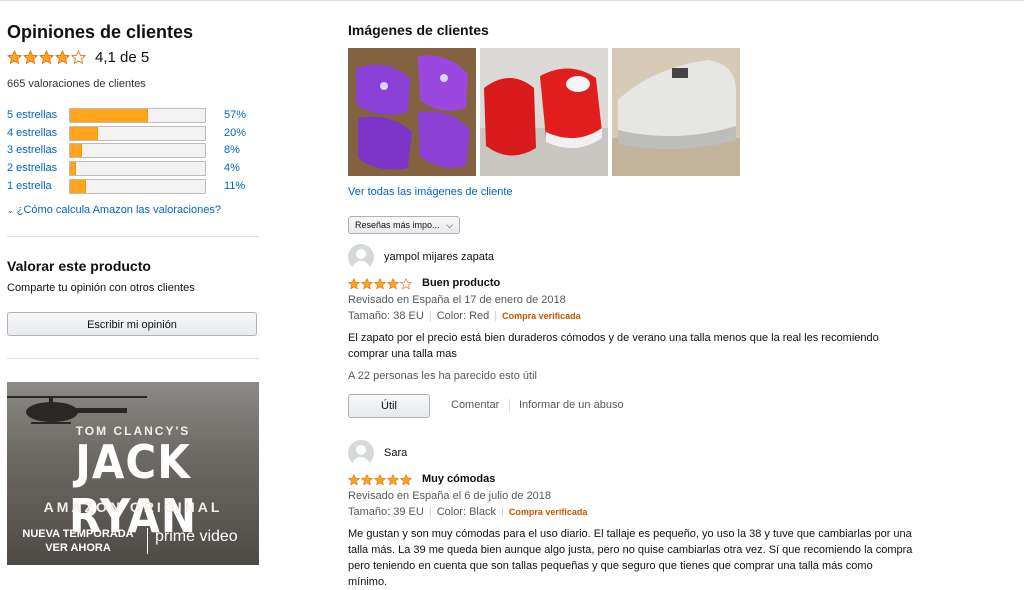  I want to click on chevron-down-icon: ⌄, so click(10, 210).